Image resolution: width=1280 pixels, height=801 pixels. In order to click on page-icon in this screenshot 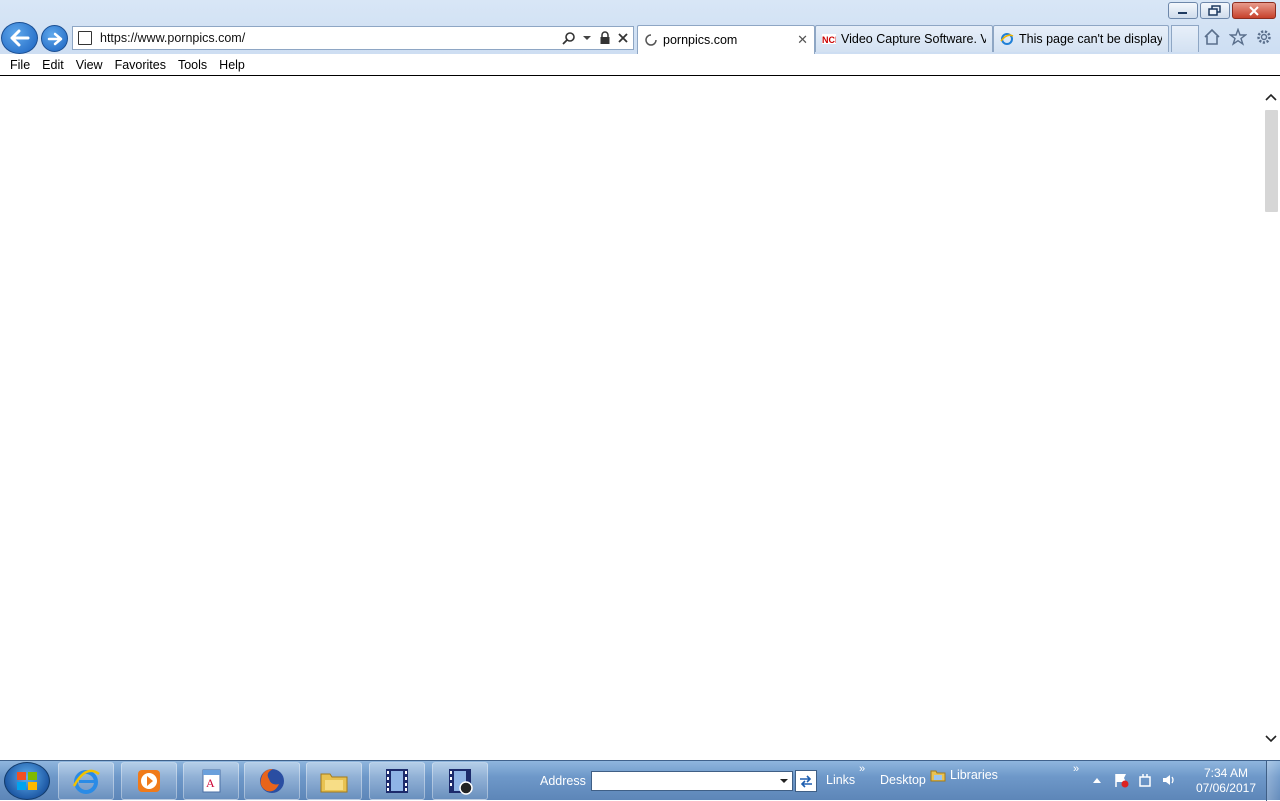, I will do `click(85, 38)`.